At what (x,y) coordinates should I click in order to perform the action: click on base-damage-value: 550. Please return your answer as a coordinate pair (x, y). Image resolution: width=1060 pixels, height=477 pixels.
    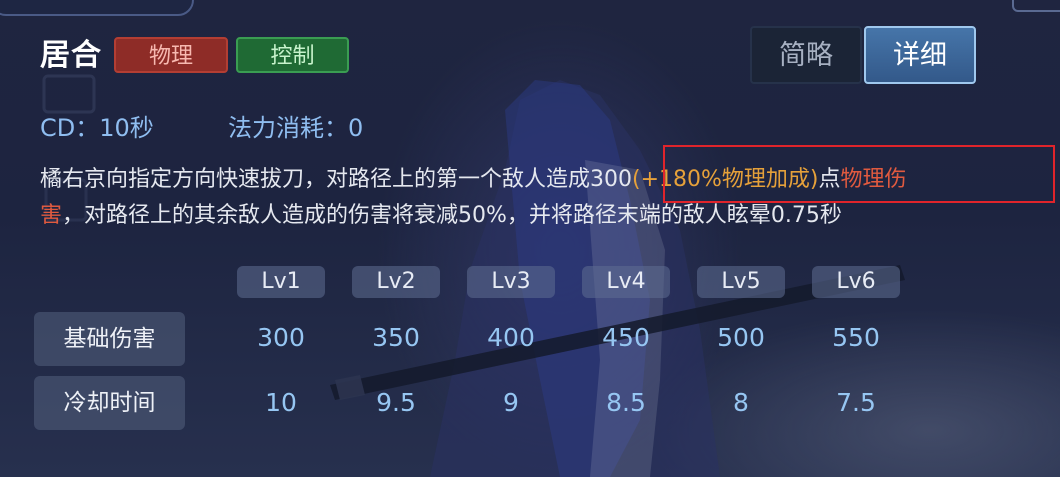
    Looking at the image, I should click on (856, 337).